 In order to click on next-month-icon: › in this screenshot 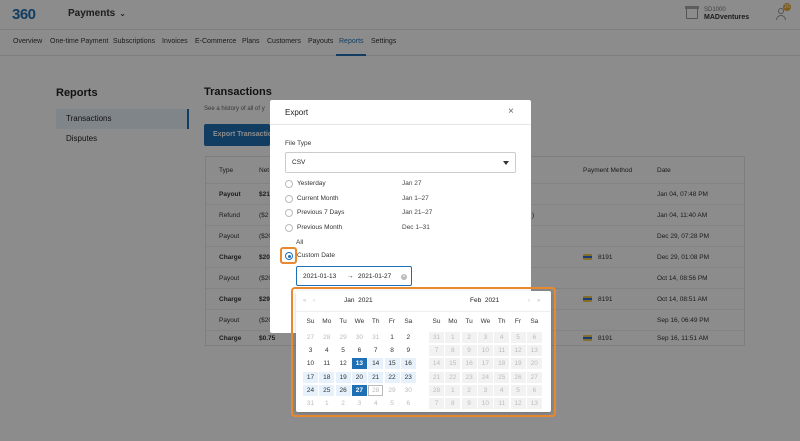, I will do `click(529, 301)`.